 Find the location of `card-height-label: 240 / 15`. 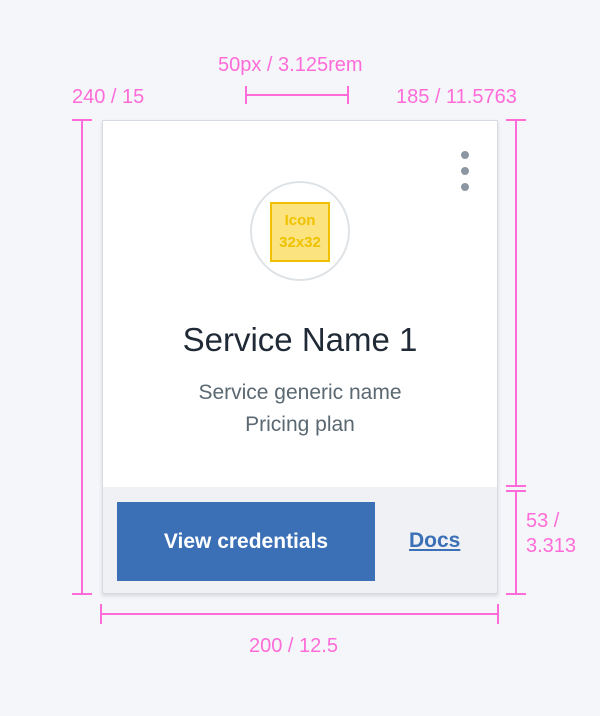

card-height-label: 240 / 15 is located at coordinates (108, 97).